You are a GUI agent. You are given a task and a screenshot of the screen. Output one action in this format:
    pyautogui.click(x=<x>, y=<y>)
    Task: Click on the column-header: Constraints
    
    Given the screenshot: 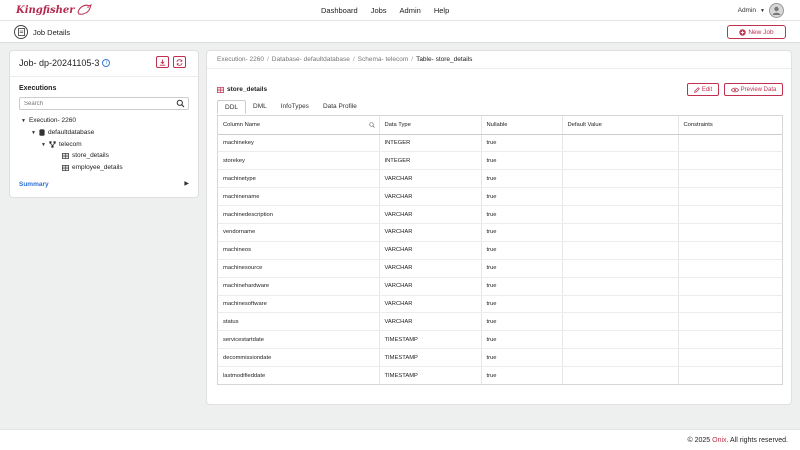 What is the action you would take?
    pyautogui.click(x=730, y=125)
    